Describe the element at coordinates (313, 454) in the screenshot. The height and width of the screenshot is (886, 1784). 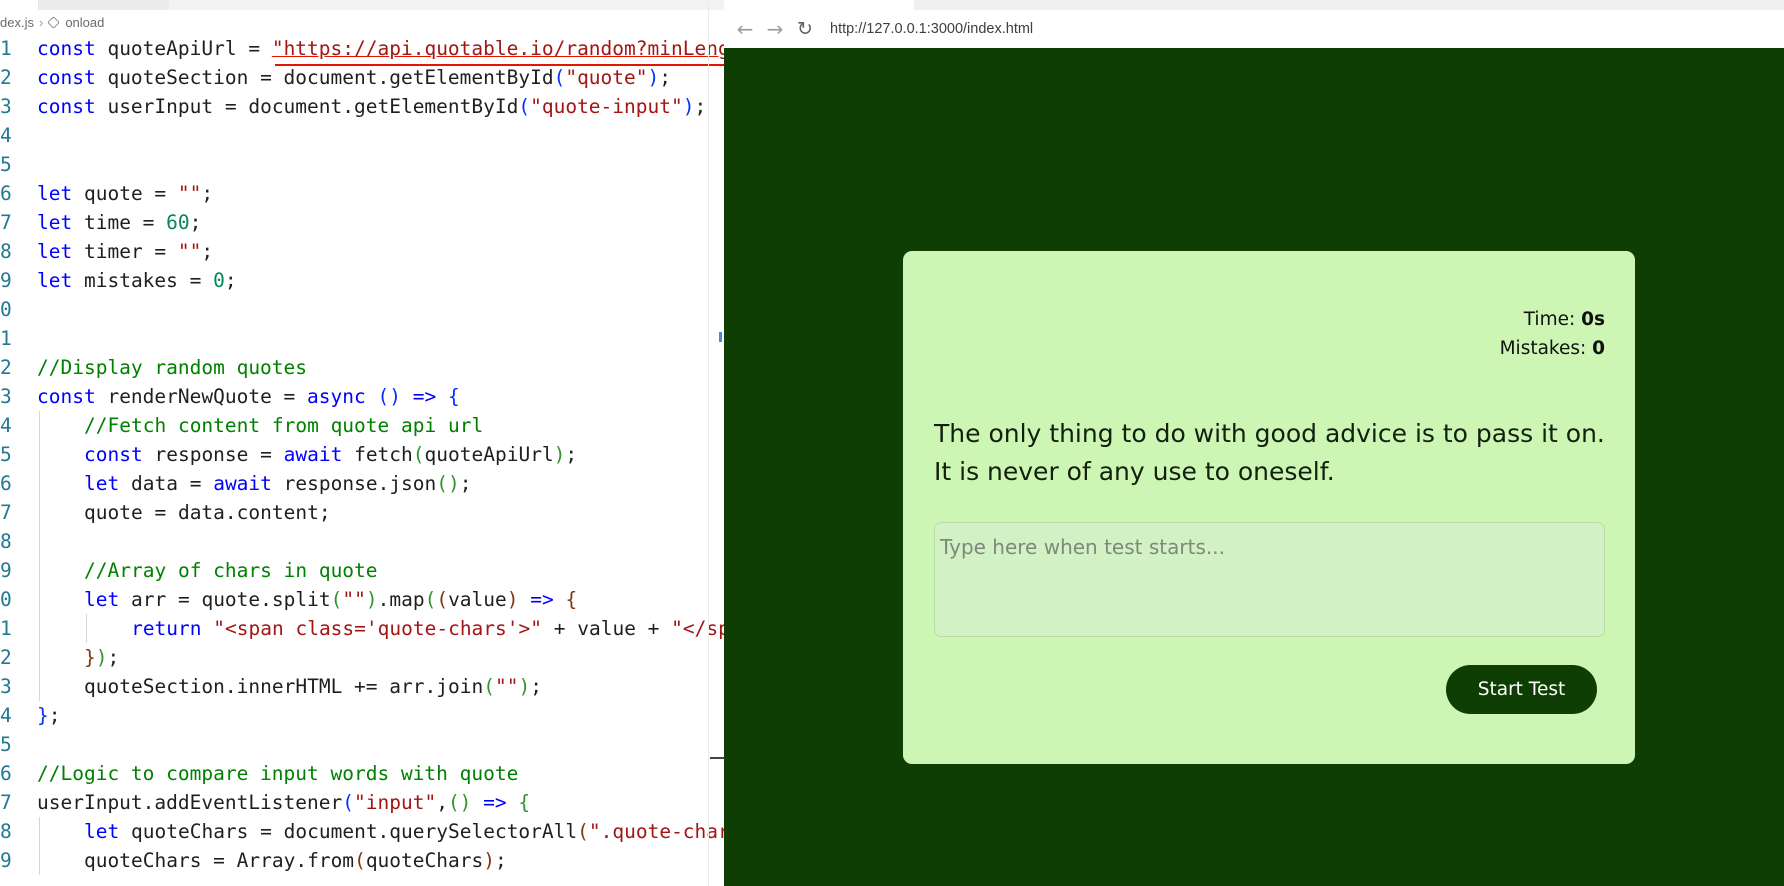
I see `code-token: await` at that location.